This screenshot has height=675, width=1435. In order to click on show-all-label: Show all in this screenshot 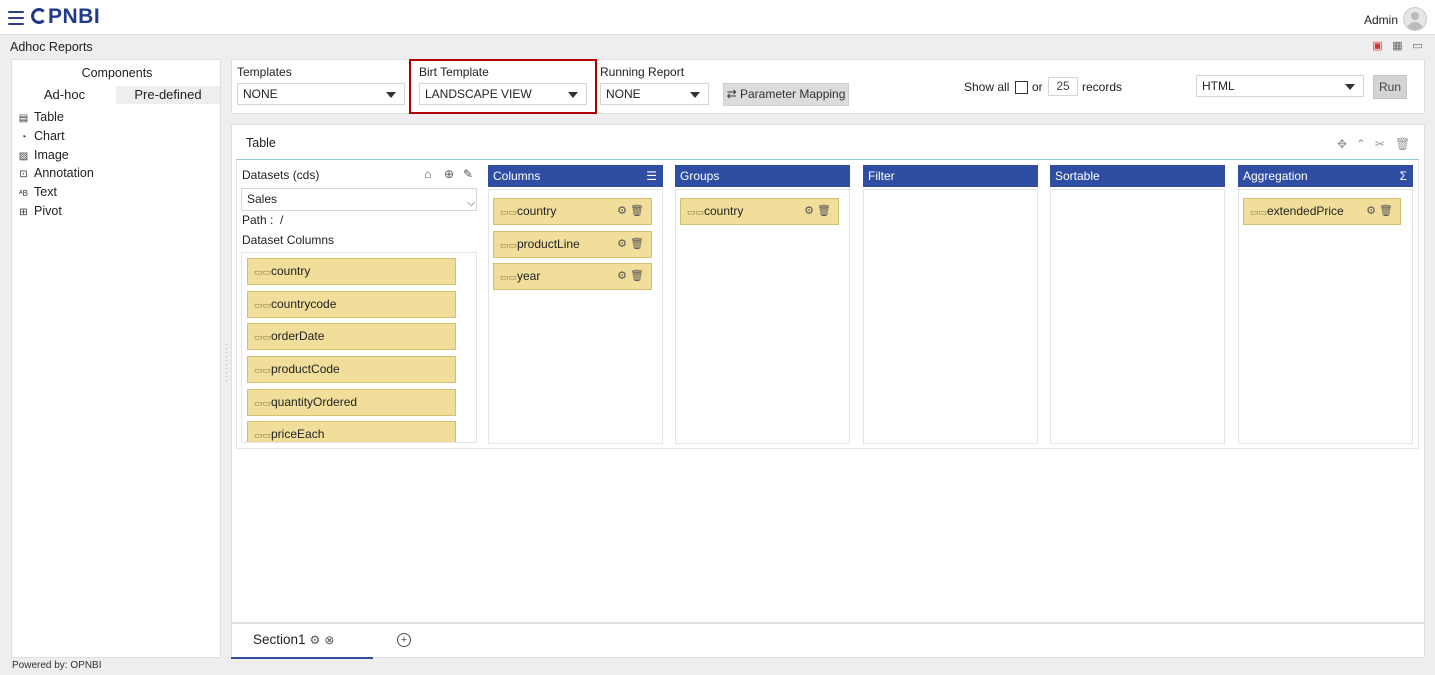, I will do `click(987, 87)`.